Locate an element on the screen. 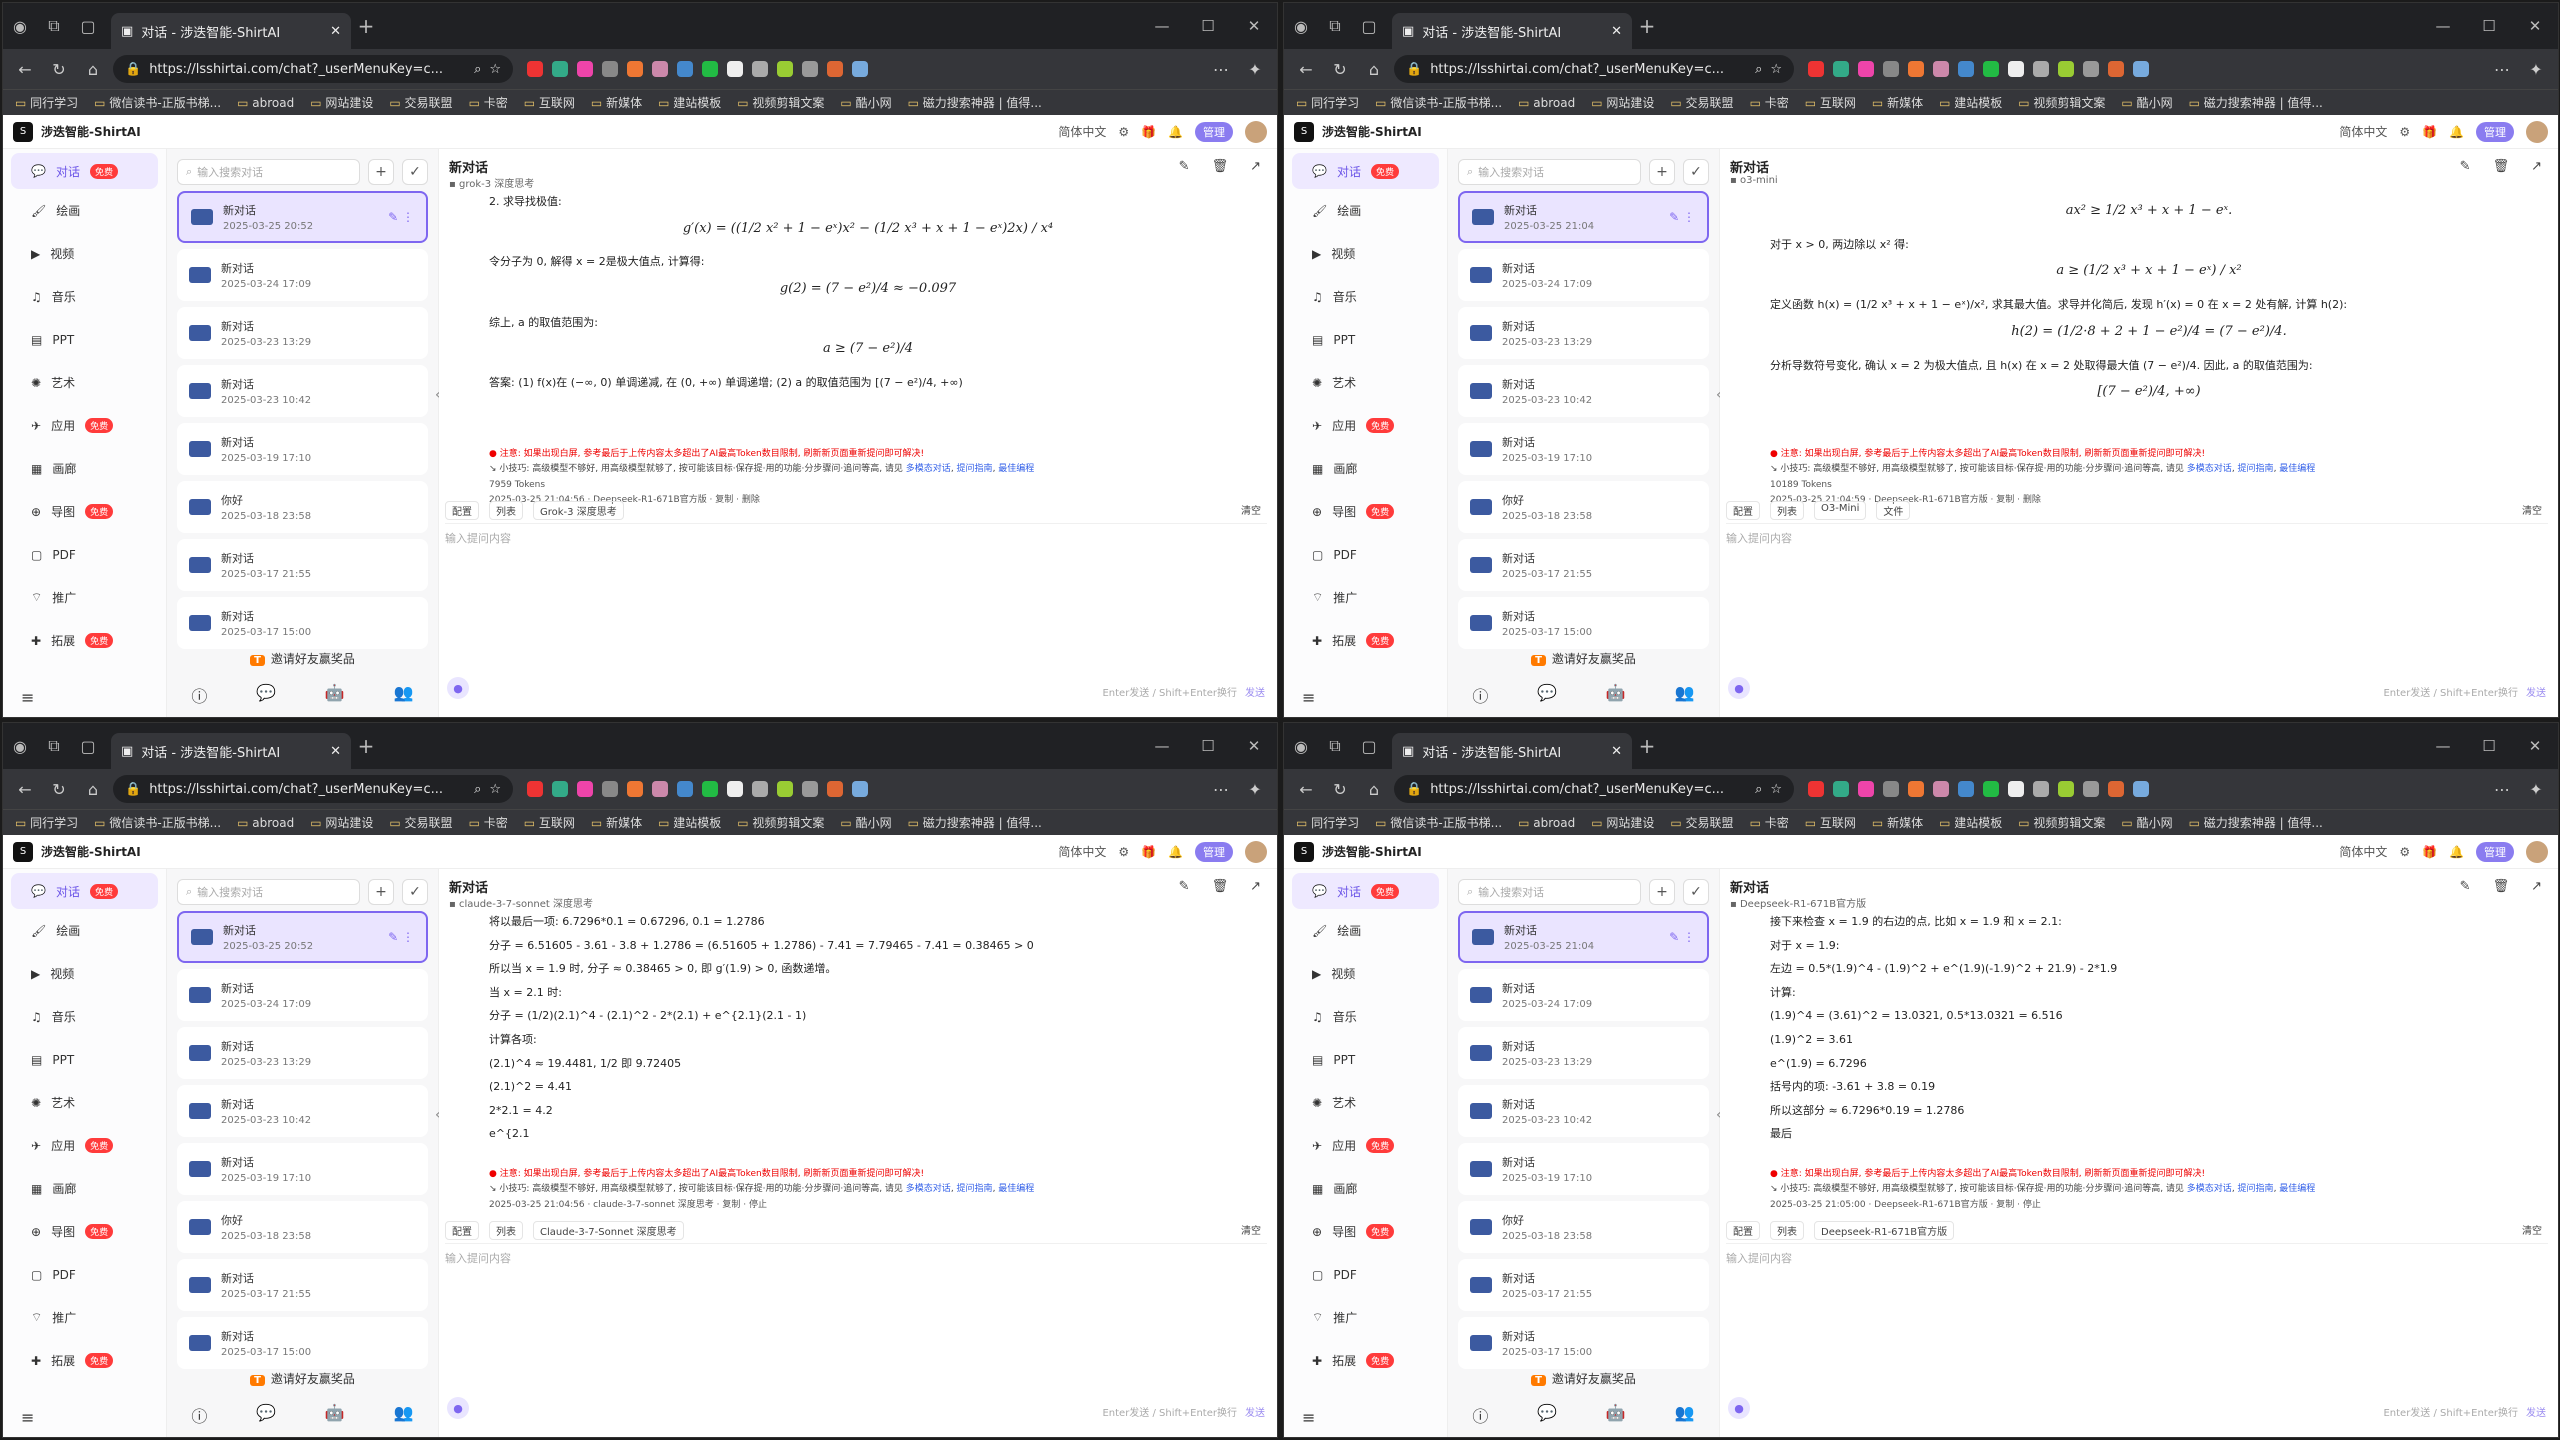 Image resolution: width=2560 pixels, height=1440 pixels. zoom-icon: ⌕ is located at coordinates (477, 789).